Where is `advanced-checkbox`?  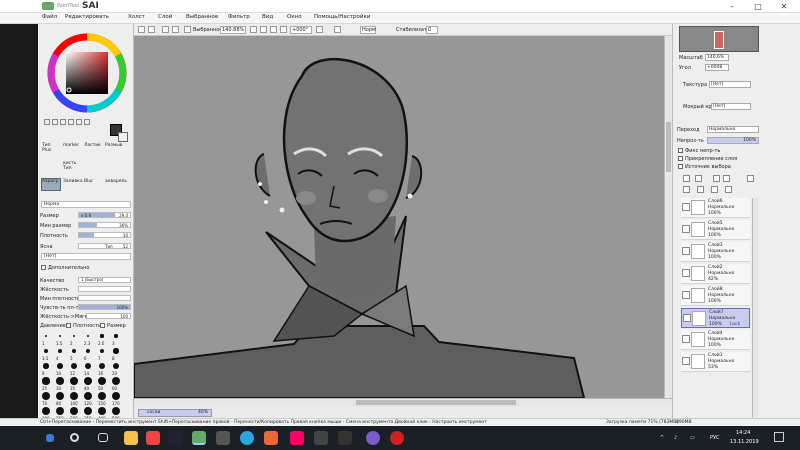
advanced-checkbox is located at coordinates (43, 267).